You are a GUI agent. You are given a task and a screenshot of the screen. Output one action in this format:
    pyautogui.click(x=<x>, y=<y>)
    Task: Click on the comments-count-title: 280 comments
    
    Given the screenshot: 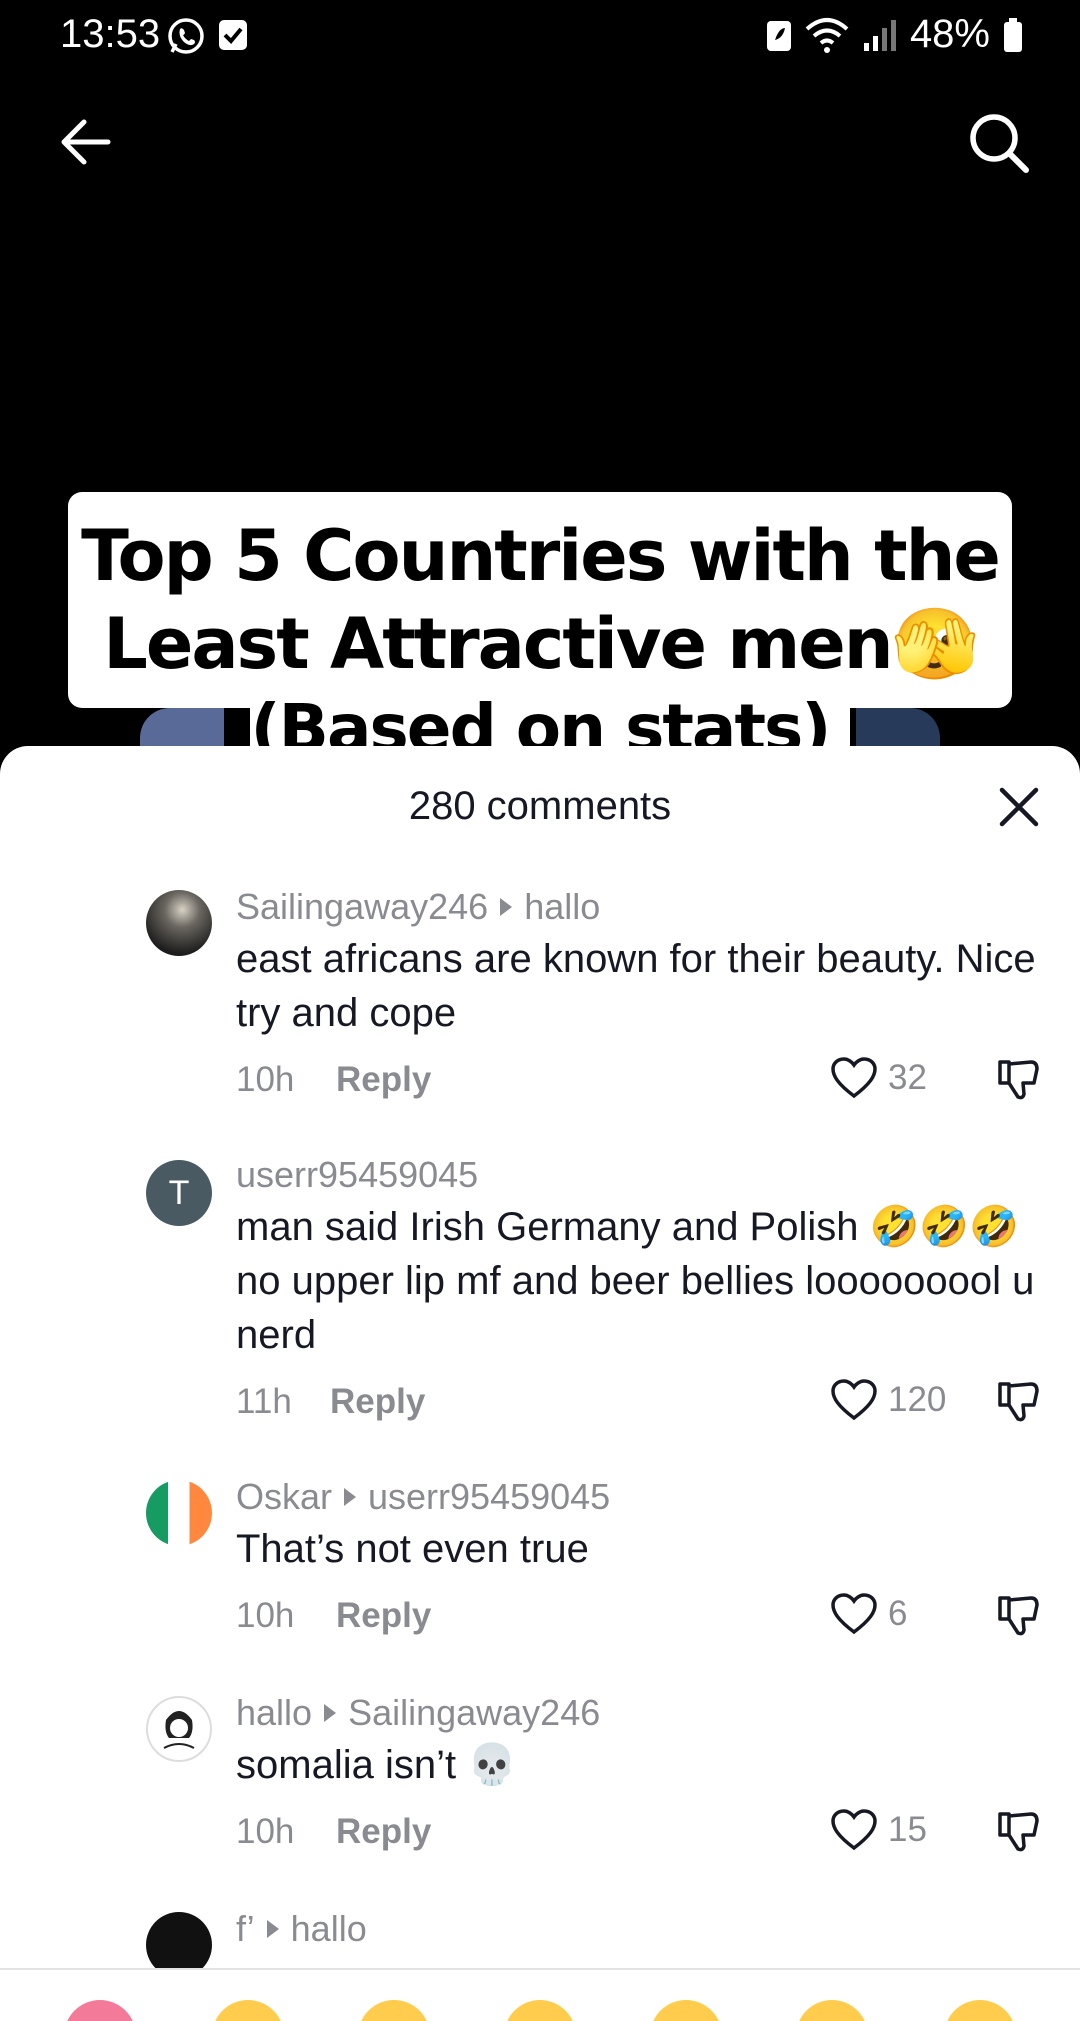 What is the action you would take?
    pyautogui.click(x=540, y=806)
    